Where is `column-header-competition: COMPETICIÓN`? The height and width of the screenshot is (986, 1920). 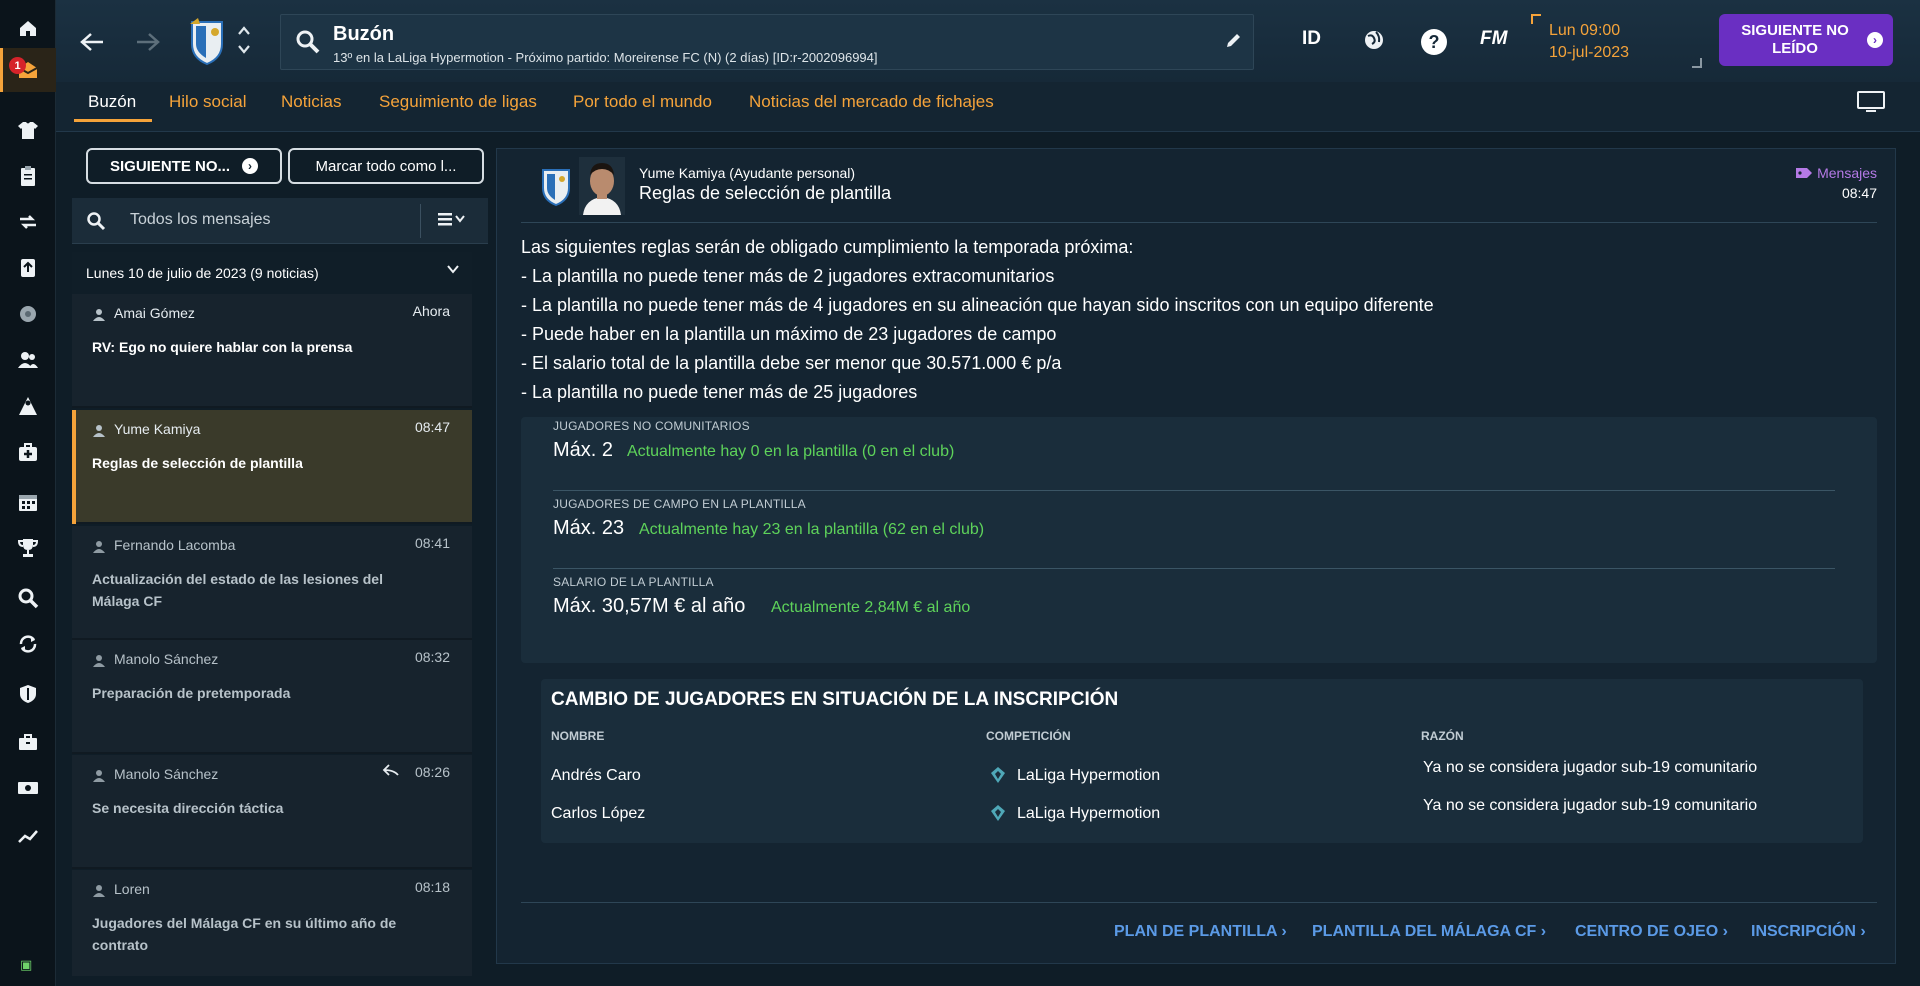
column-header-competition: COMPETICIÓN is located at coordinates (1028, 736).